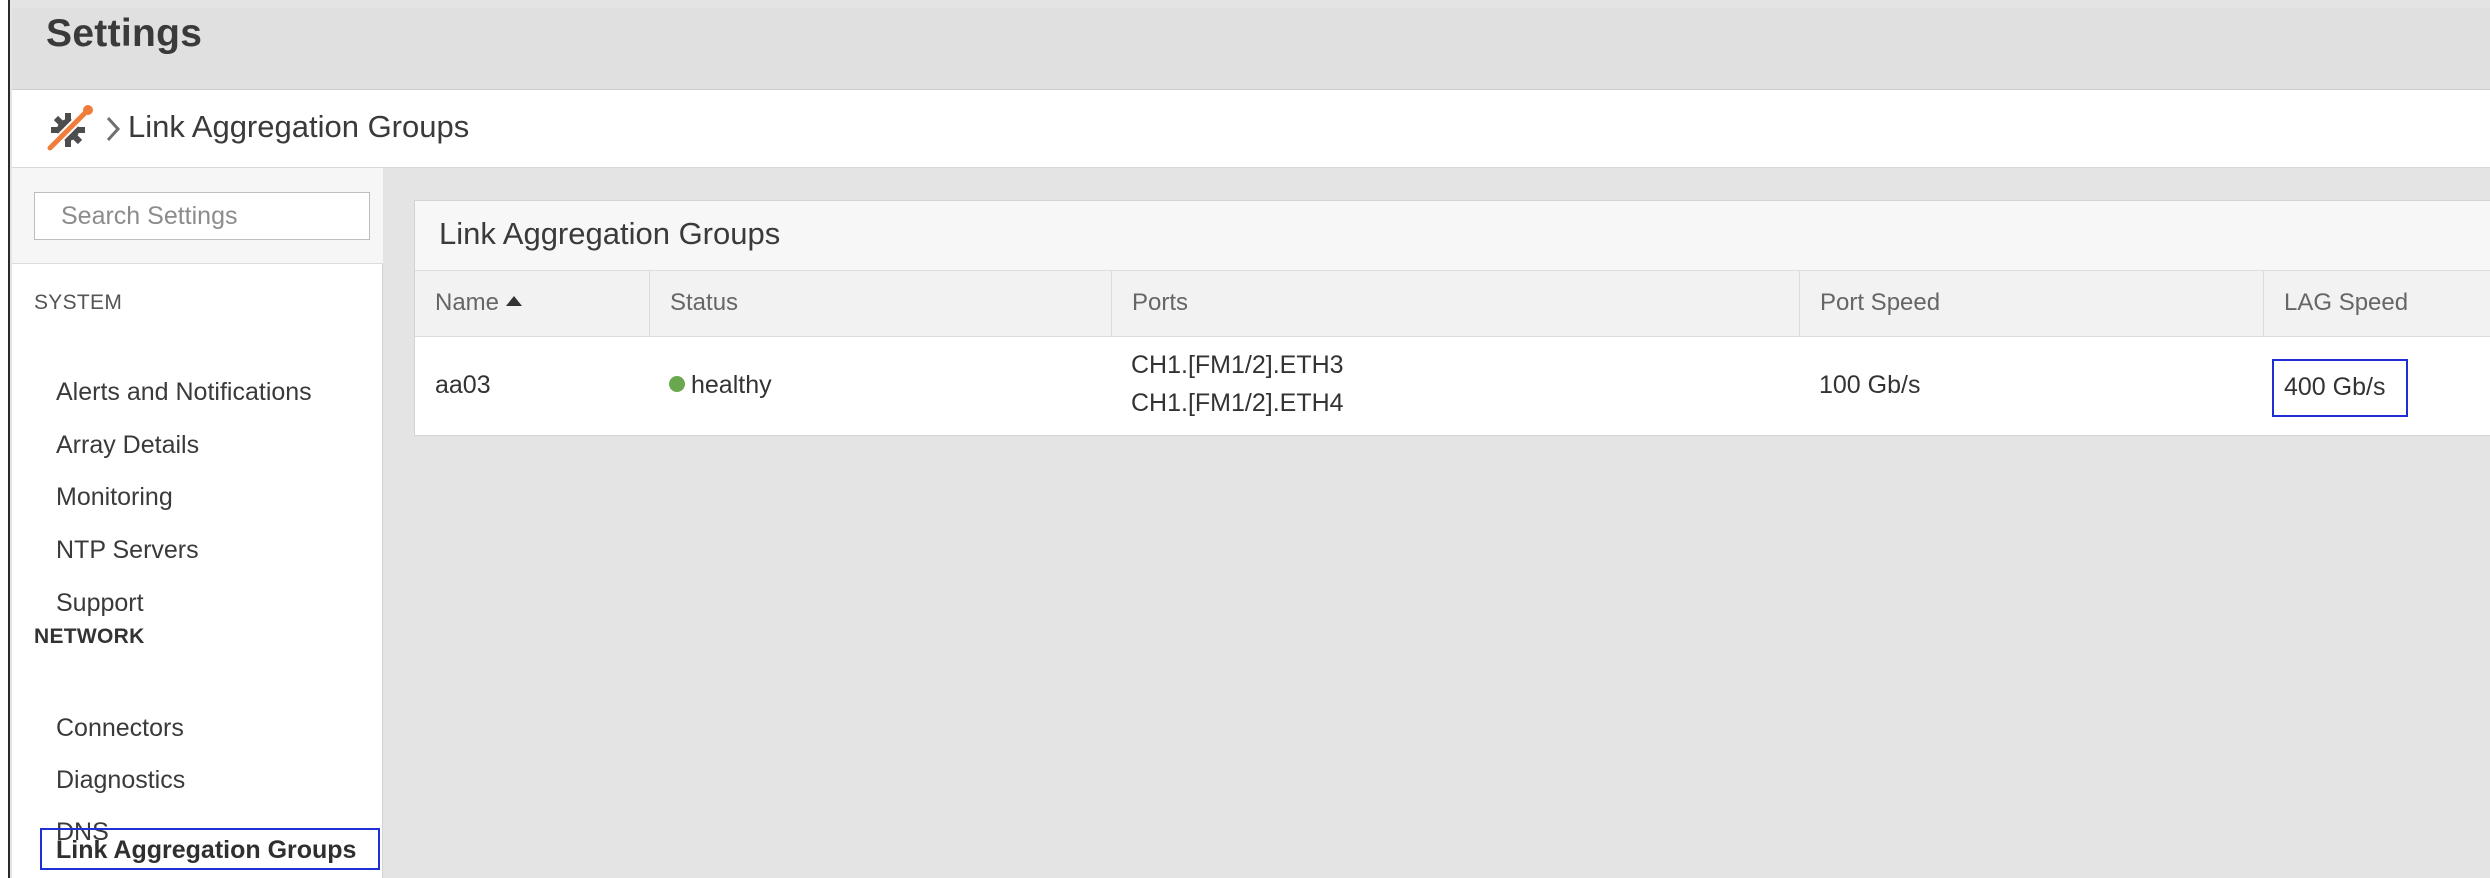 Image resolution: width=2490 pixels, height=878 pixels. What do you see at coordinates (1251, 49) in the screenshot?
I see `header-bar: Settings` at bounding box center [1251, 49].